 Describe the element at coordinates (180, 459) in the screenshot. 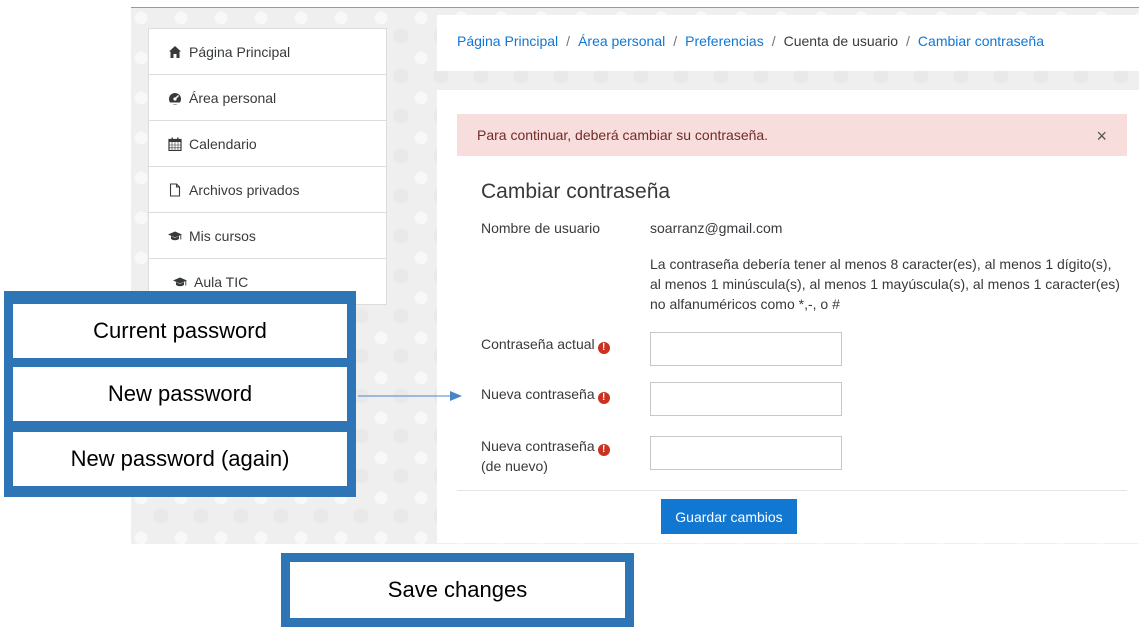

I see `annotation-new-password-again: New password (again)` at that location.